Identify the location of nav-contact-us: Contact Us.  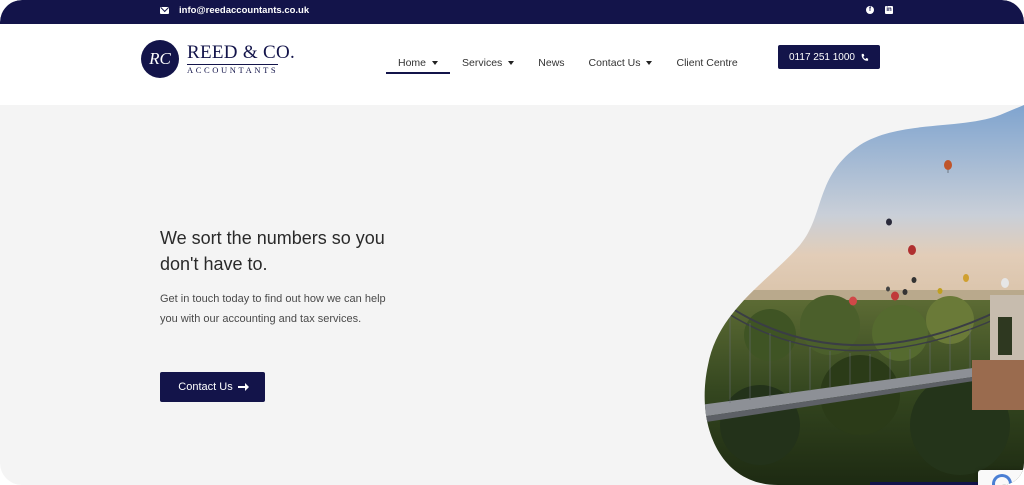
(621, 62).